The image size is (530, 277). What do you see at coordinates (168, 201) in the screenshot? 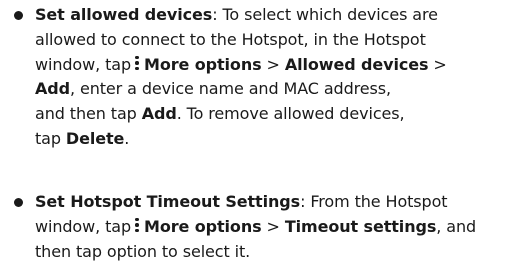
I see `item-title: Set Hotspot Timeout Settings` at bounding box center [168, 201].